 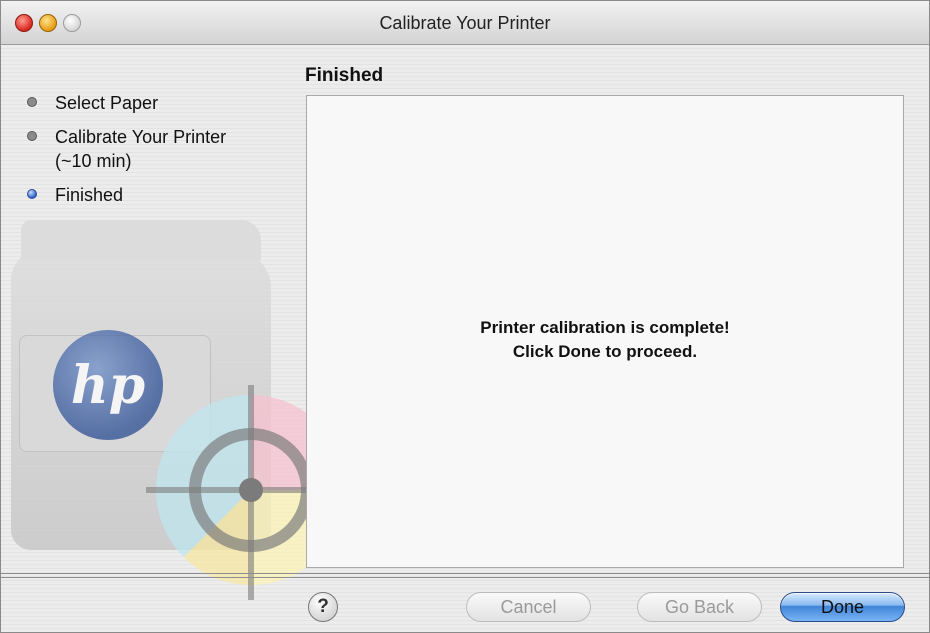 I want to click on done-button: Done, so click(x=842, y=607).